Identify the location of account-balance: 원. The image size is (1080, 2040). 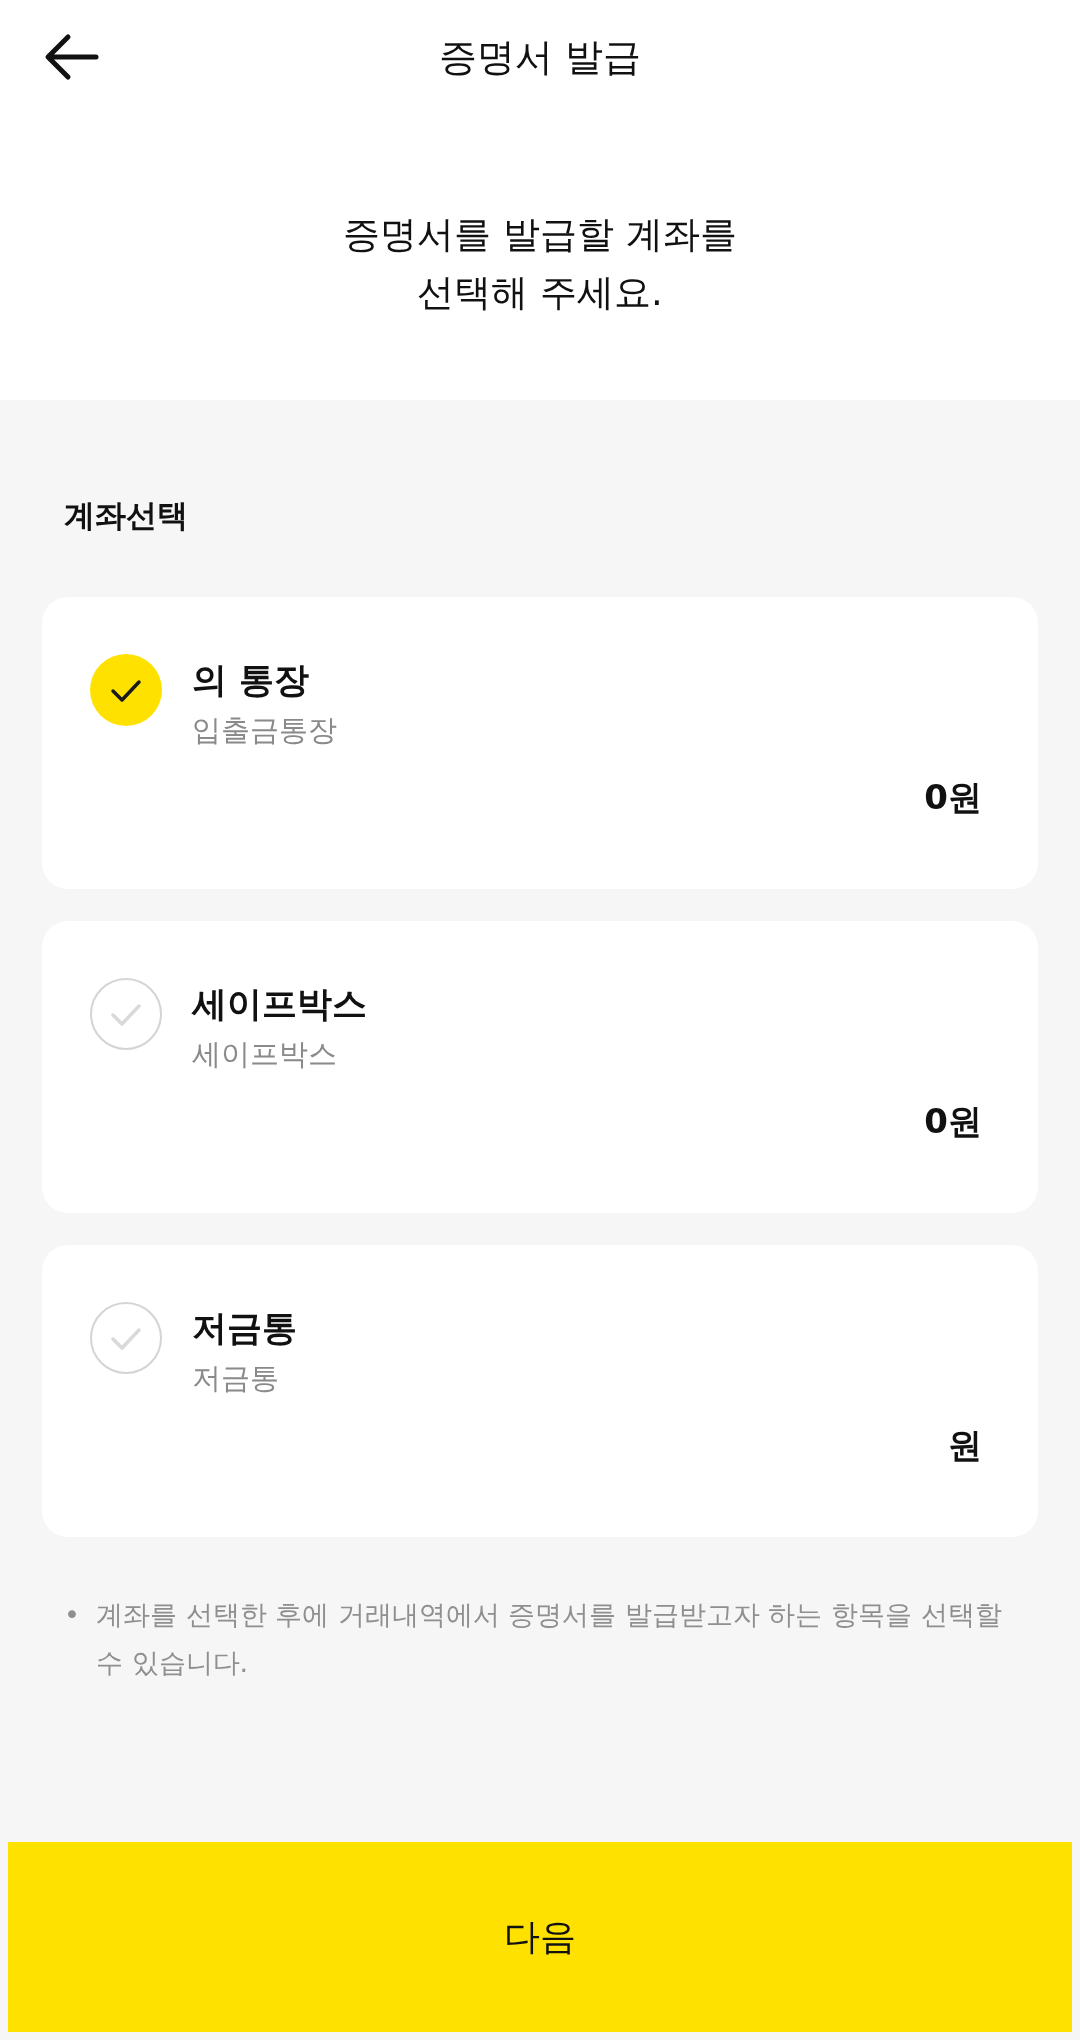
(965, 1445).